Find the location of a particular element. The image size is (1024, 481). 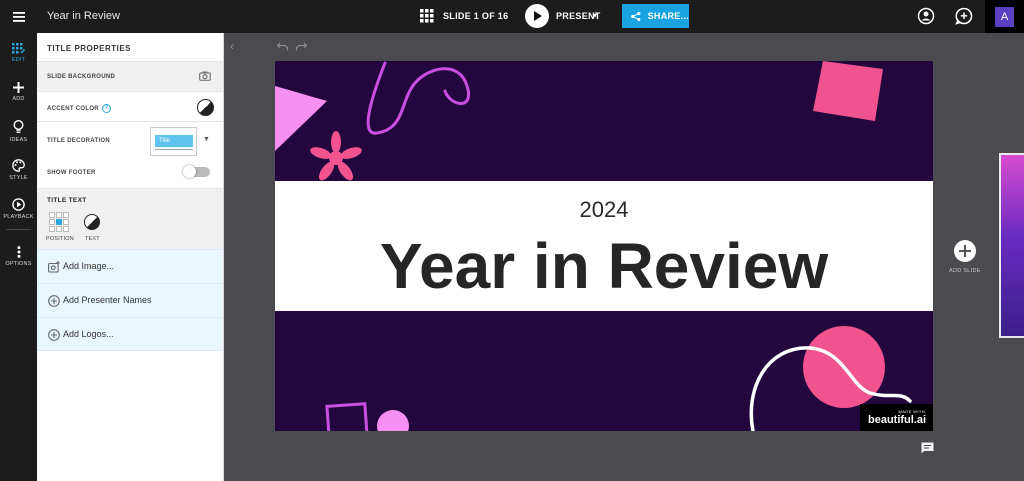

rail-label-options: OPTIONS is located at coordinates (18, 263).